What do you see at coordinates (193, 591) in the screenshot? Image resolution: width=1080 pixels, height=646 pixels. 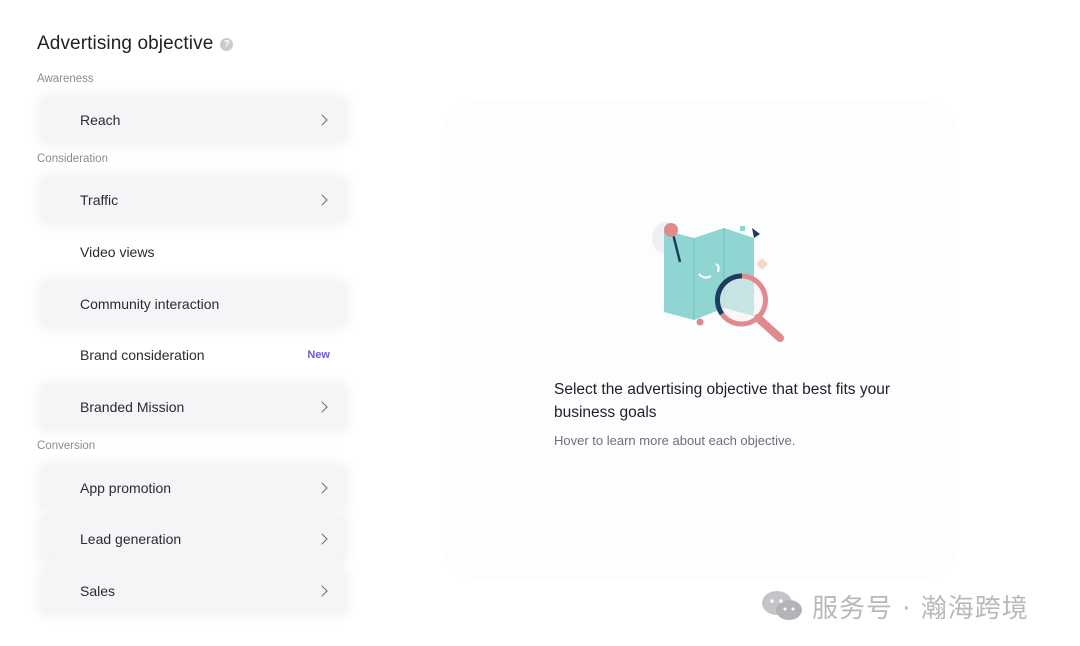 I see `objective-sales: Sales` at bounding box center [193, 591].